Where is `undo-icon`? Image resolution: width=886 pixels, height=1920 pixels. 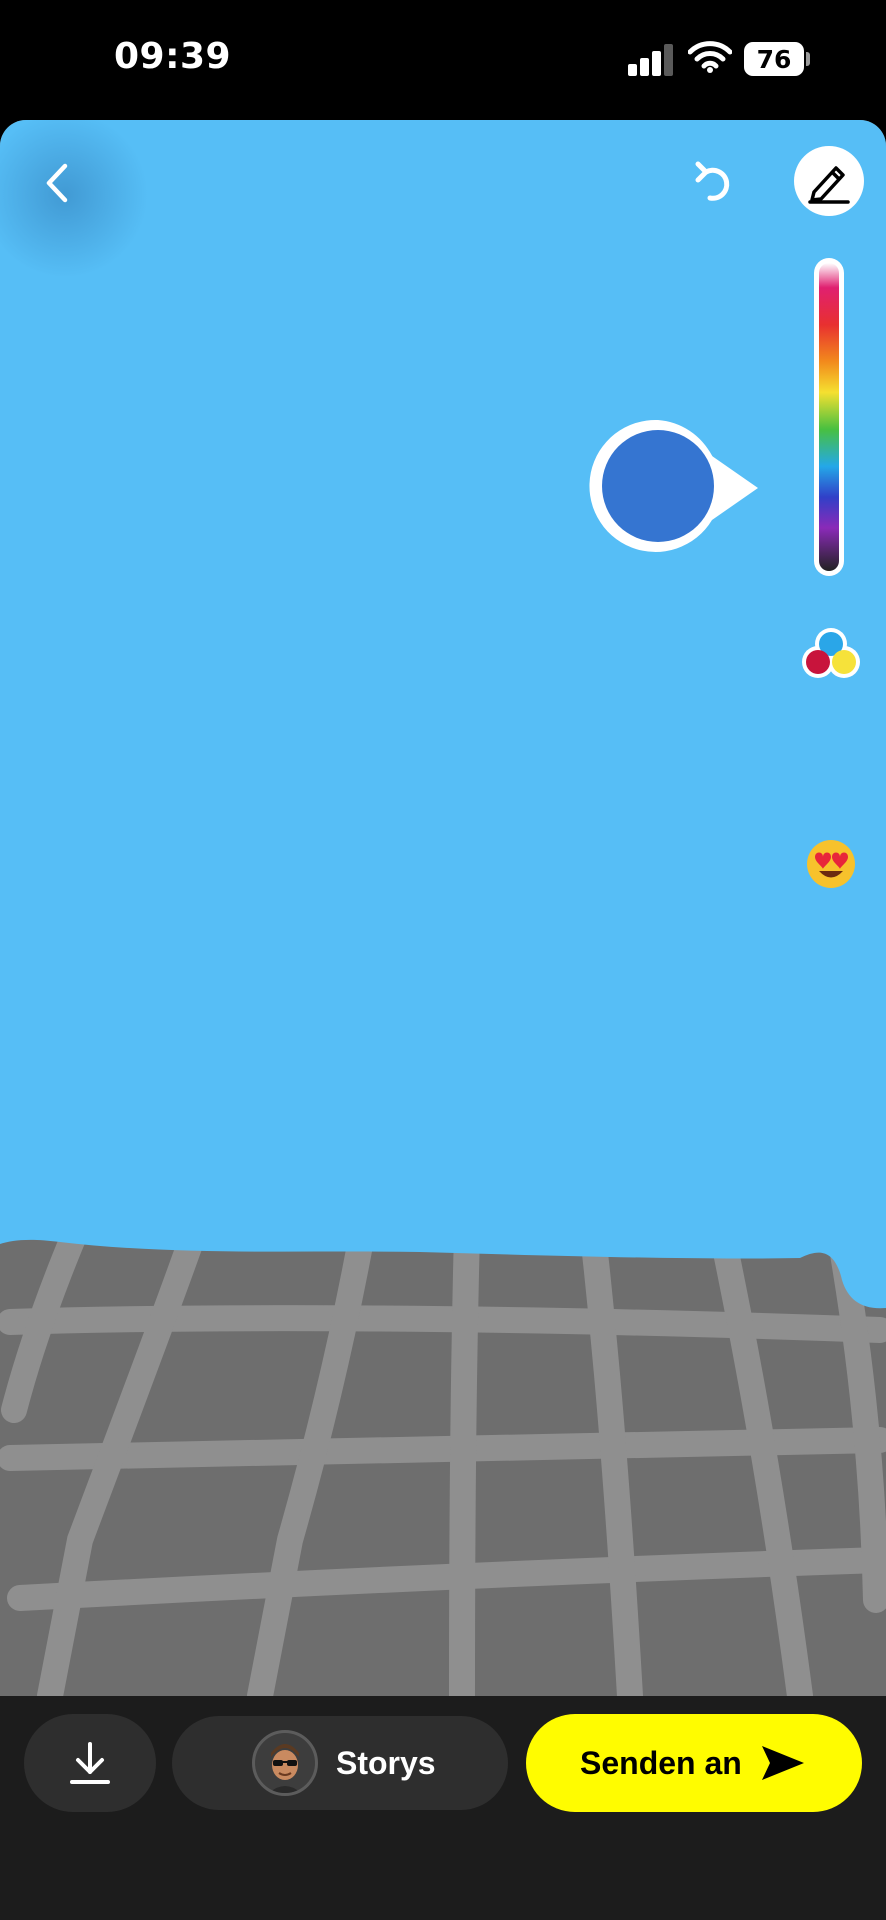
undo-icon is located at coordinates (712, 181).